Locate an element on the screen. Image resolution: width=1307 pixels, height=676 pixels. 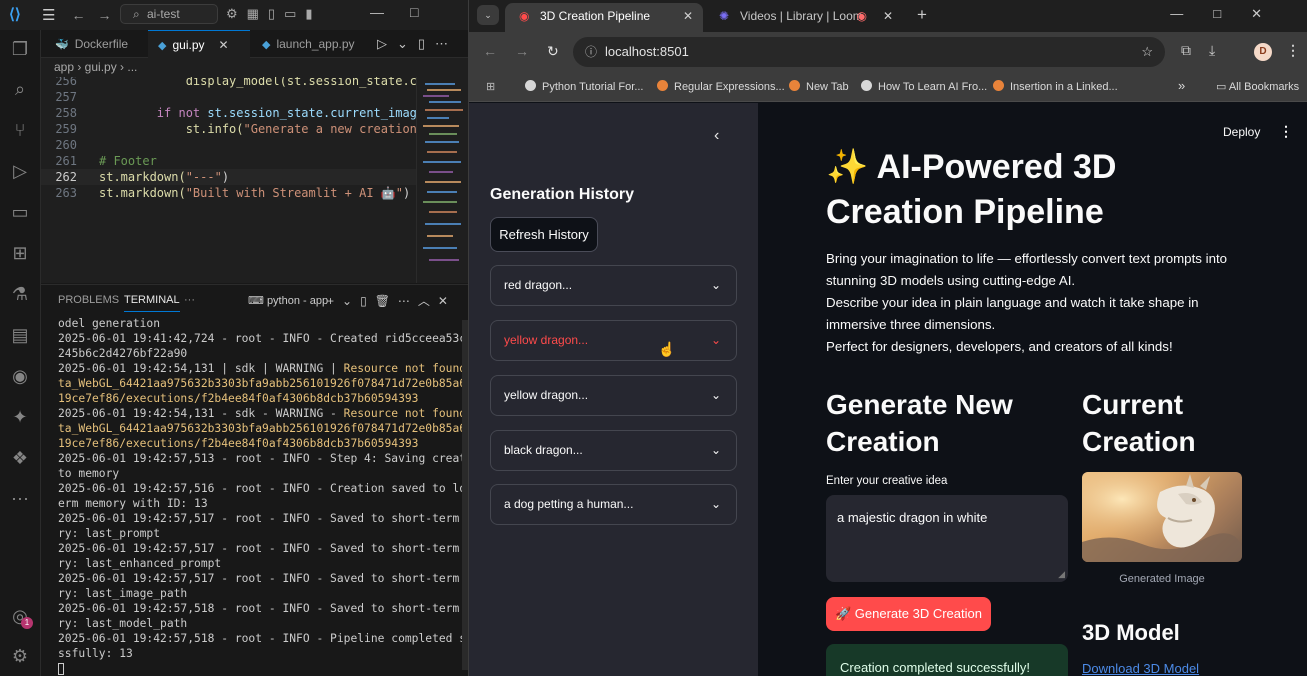
apps-grid-icon: ⊞ is located at coordinates (490, 86).